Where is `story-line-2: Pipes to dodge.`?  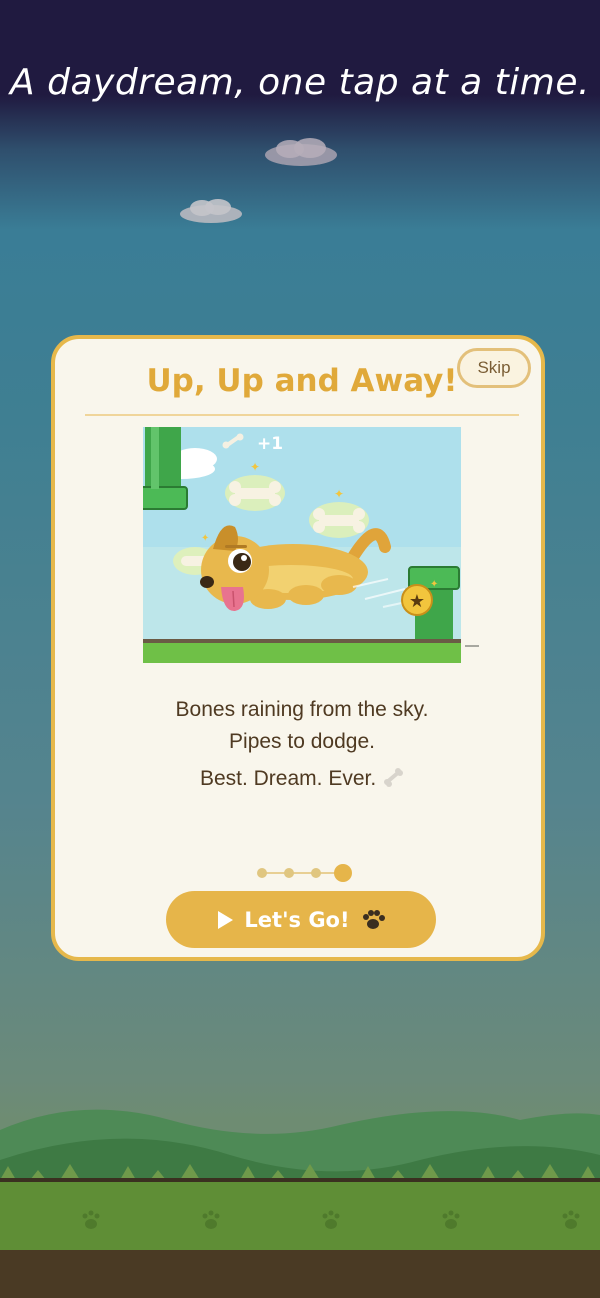 story-line-2: Pipes to dodge. is located at coordinates (302, 741).